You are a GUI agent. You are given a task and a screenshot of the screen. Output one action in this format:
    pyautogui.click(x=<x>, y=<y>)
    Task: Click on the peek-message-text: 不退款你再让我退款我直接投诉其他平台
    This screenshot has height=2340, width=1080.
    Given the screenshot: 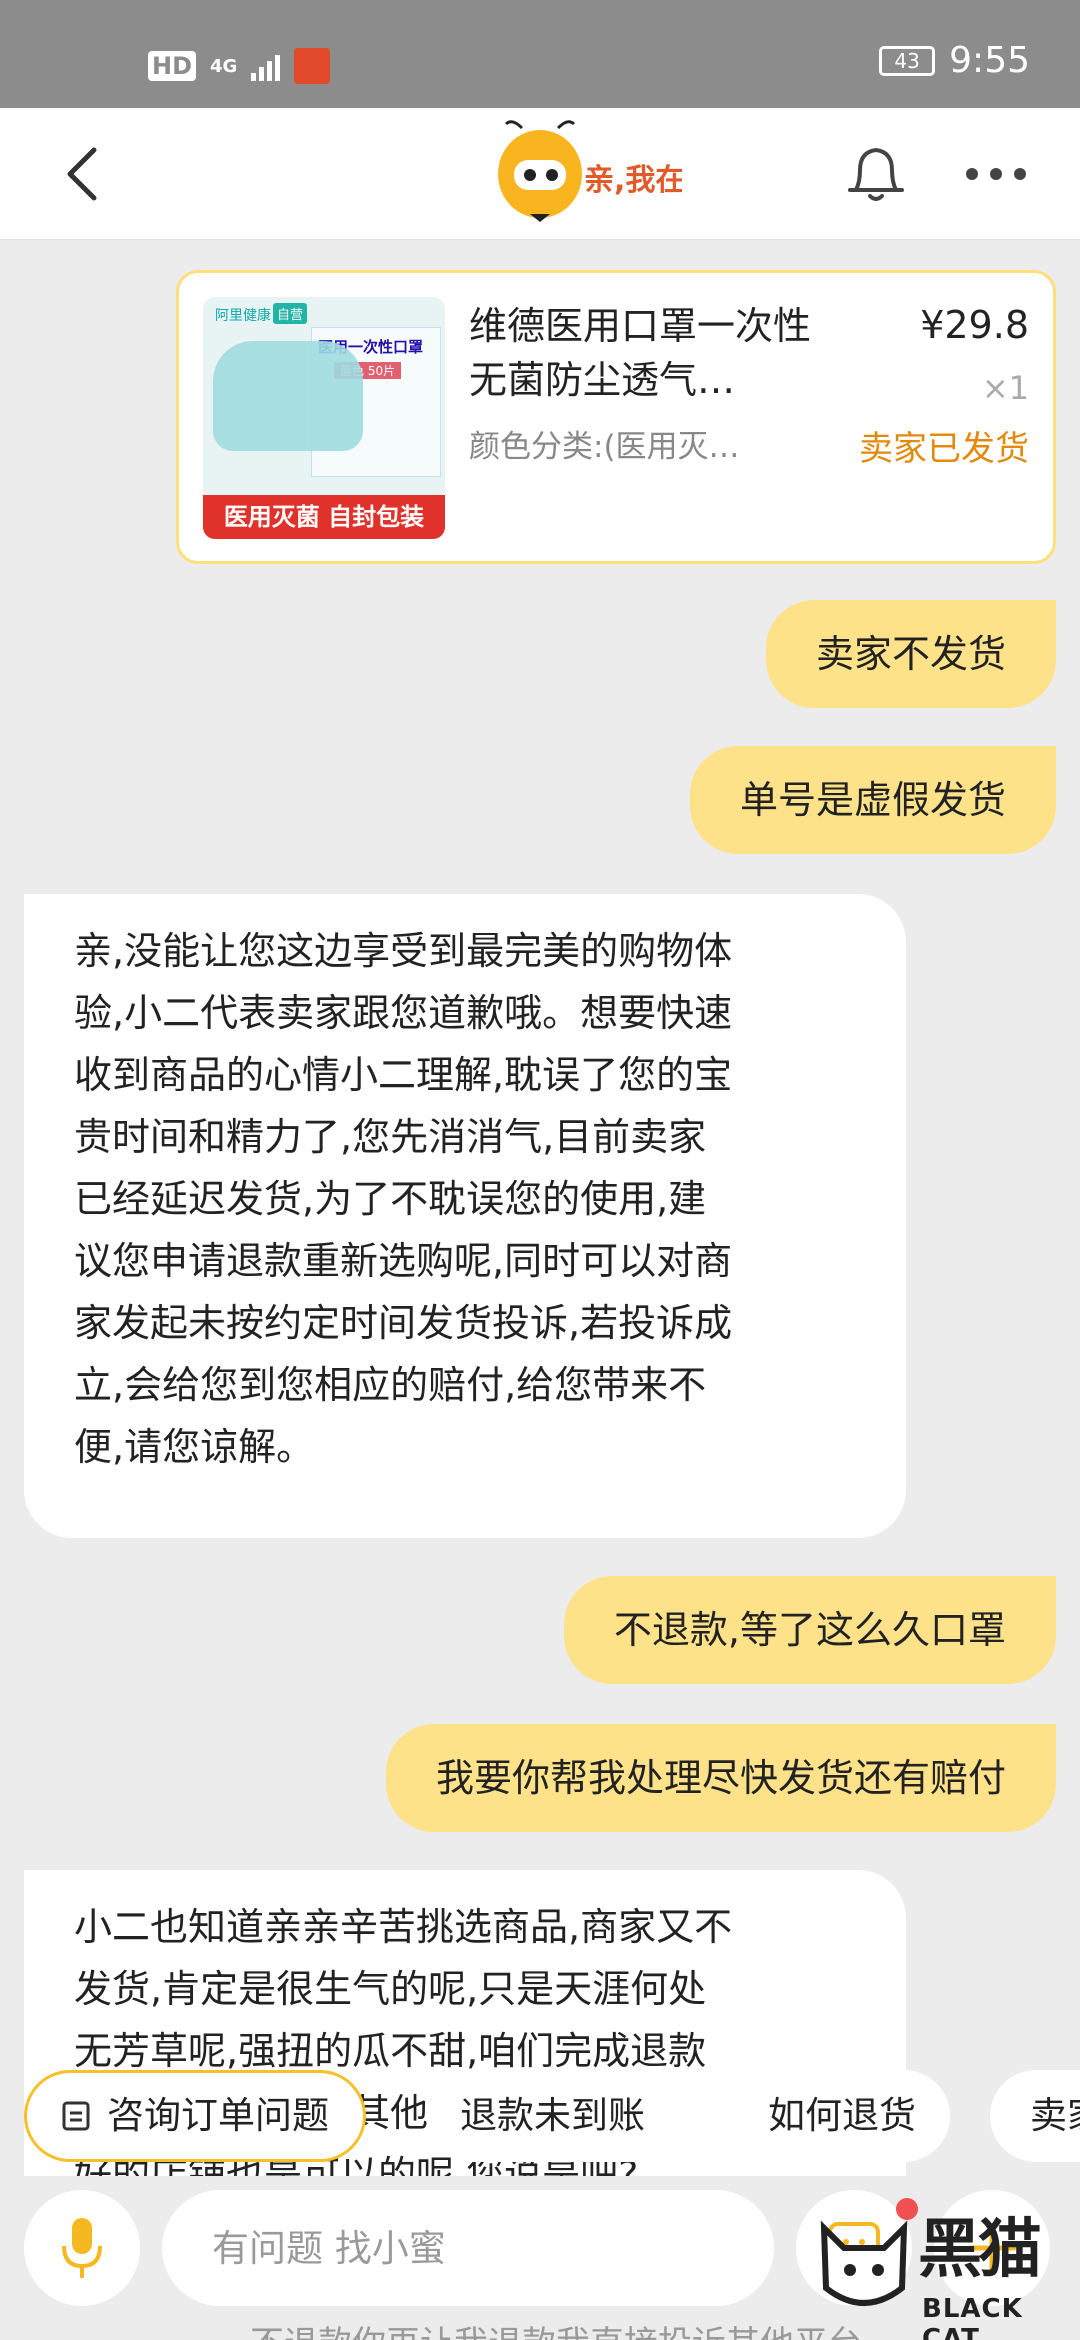 What is the action you would take?
    pyautogui.click(x=556, y=2328)
    